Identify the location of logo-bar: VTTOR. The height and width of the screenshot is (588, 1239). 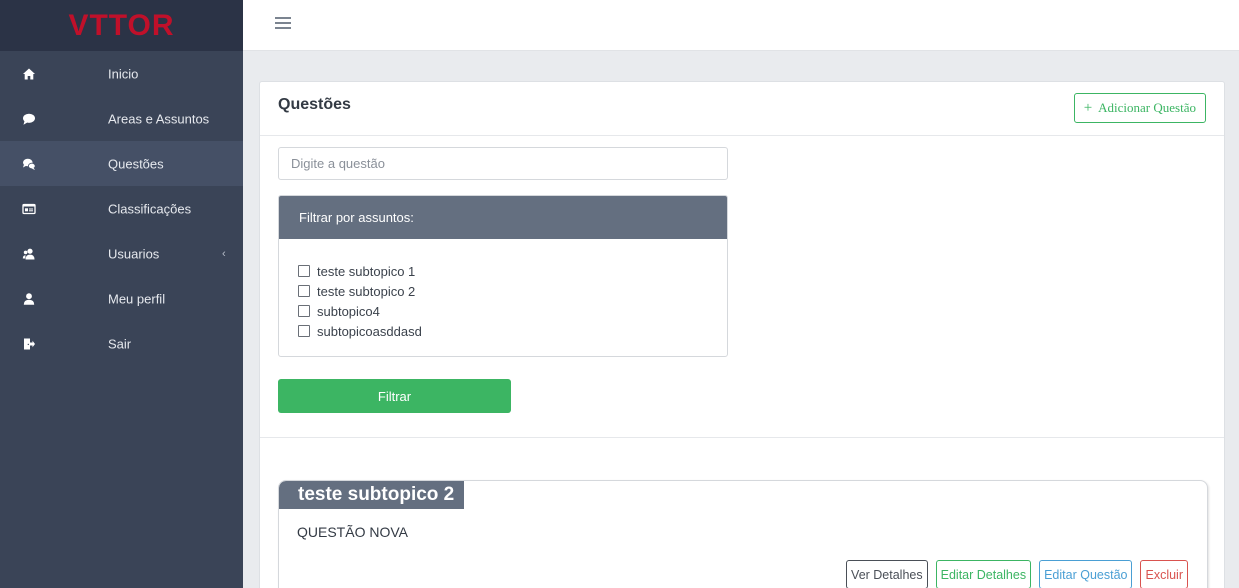
(121, 25).